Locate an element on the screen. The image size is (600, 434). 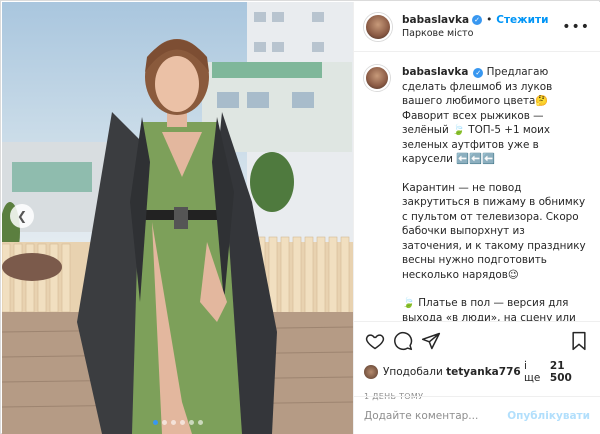
action-bar is located at coordinates (477, 341).